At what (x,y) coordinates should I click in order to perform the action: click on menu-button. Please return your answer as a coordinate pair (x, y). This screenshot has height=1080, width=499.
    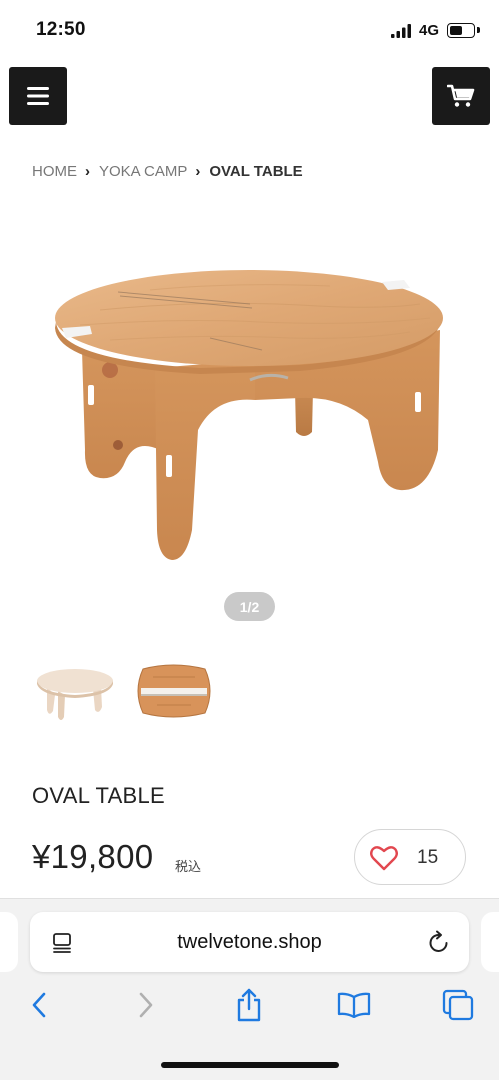
    Looking at the image, I should click on (38, 96).